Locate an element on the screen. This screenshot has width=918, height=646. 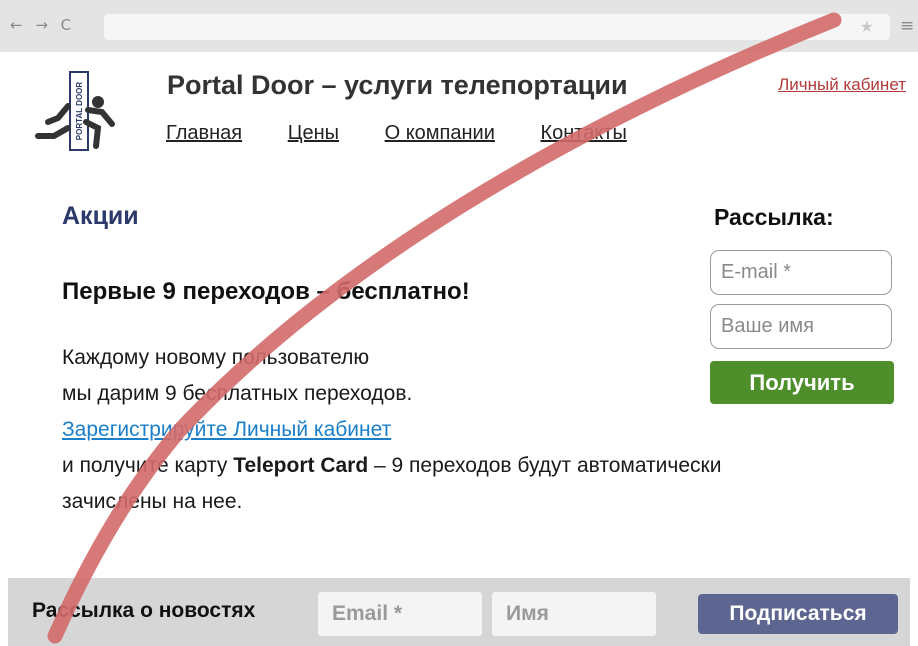
logo-text: PORTAL DOOR is located at coordinates (79, 111).